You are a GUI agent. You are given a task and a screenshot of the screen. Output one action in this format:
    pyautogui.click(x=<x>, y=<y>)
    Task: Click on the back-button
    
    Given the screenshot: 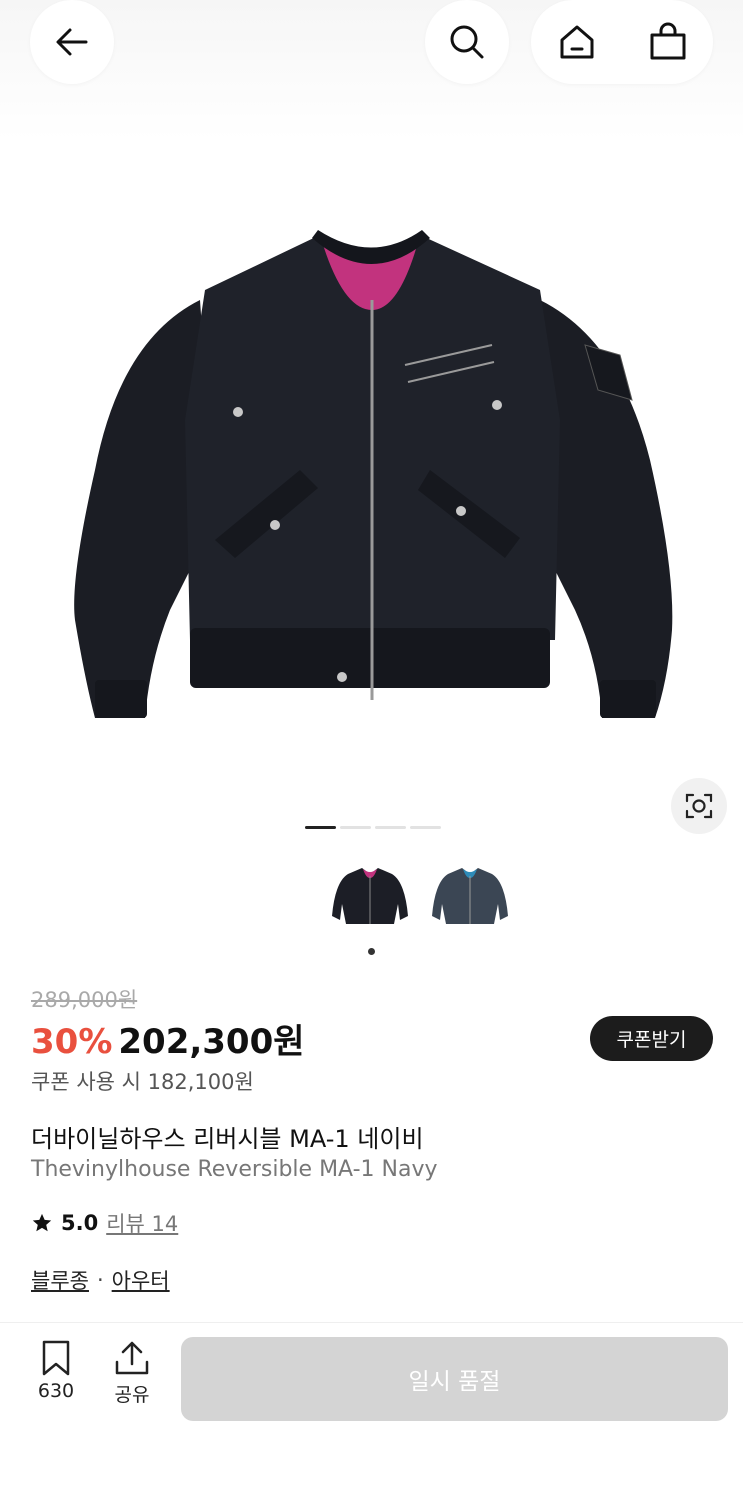 What is the action you would take?
    pyautogui.click(x=72, y=42)
    